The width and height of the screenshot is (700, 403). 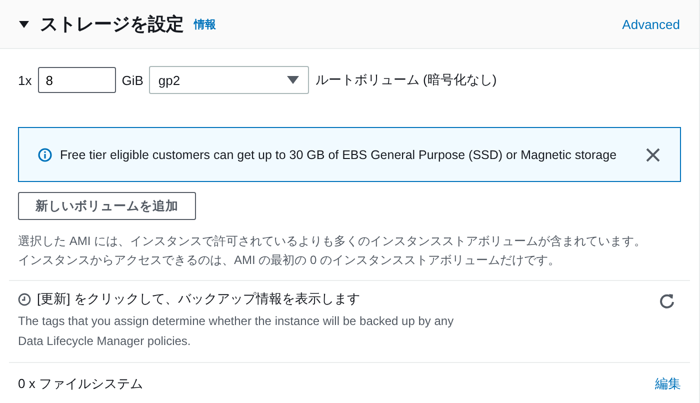 What do you see at coordinates (668, 384) in the screenshot?
I see `edit-link: 編集` at bounding box center [668, 384].